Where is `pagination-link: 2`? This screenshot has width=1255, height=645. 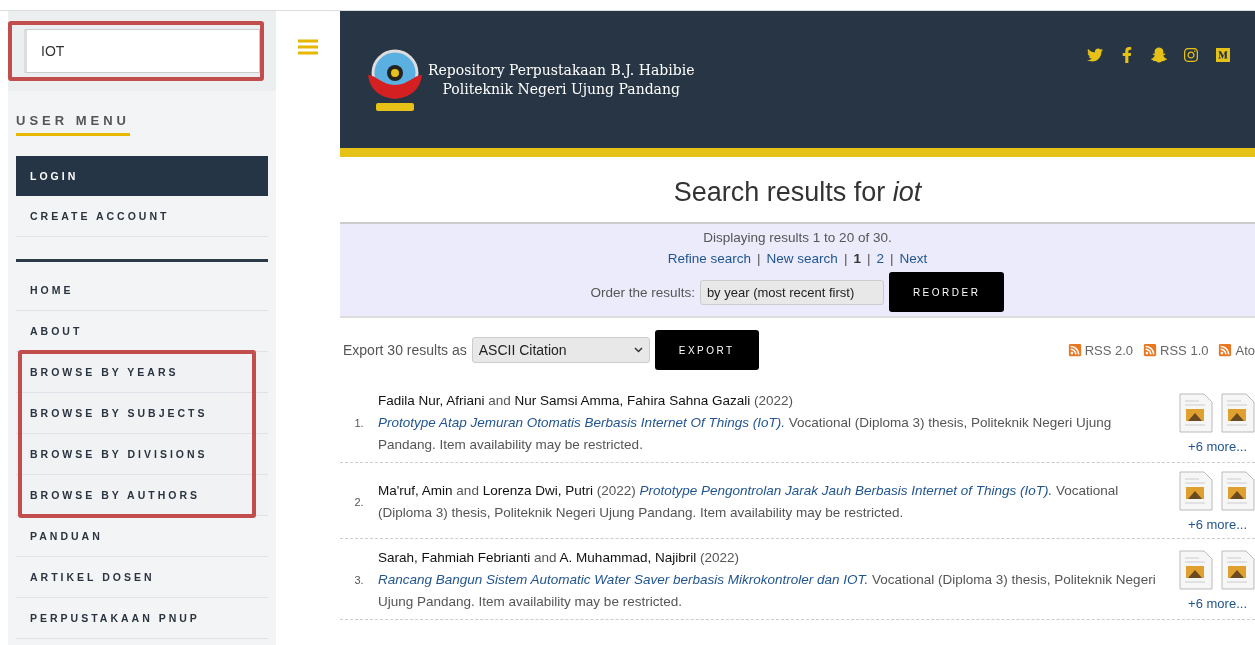
pagination-link: 2 is located at coordinates (880, 258).